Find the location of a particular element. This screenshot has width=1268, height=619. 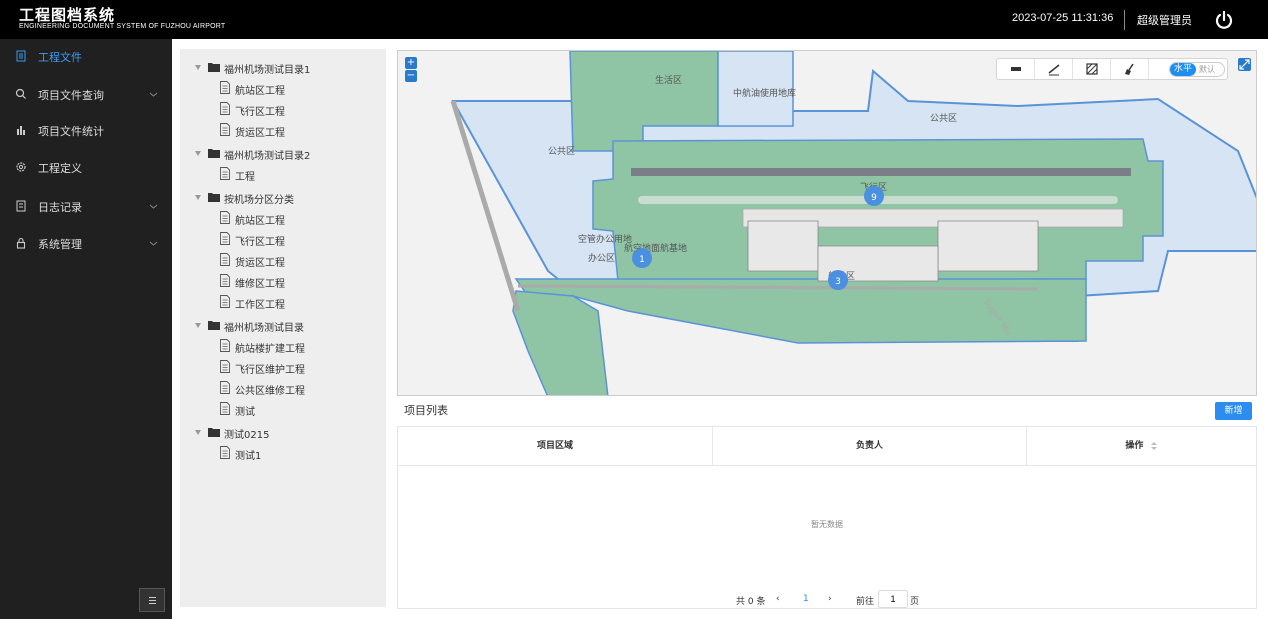

chevron-down-icon is located at coordinates (153, 243).